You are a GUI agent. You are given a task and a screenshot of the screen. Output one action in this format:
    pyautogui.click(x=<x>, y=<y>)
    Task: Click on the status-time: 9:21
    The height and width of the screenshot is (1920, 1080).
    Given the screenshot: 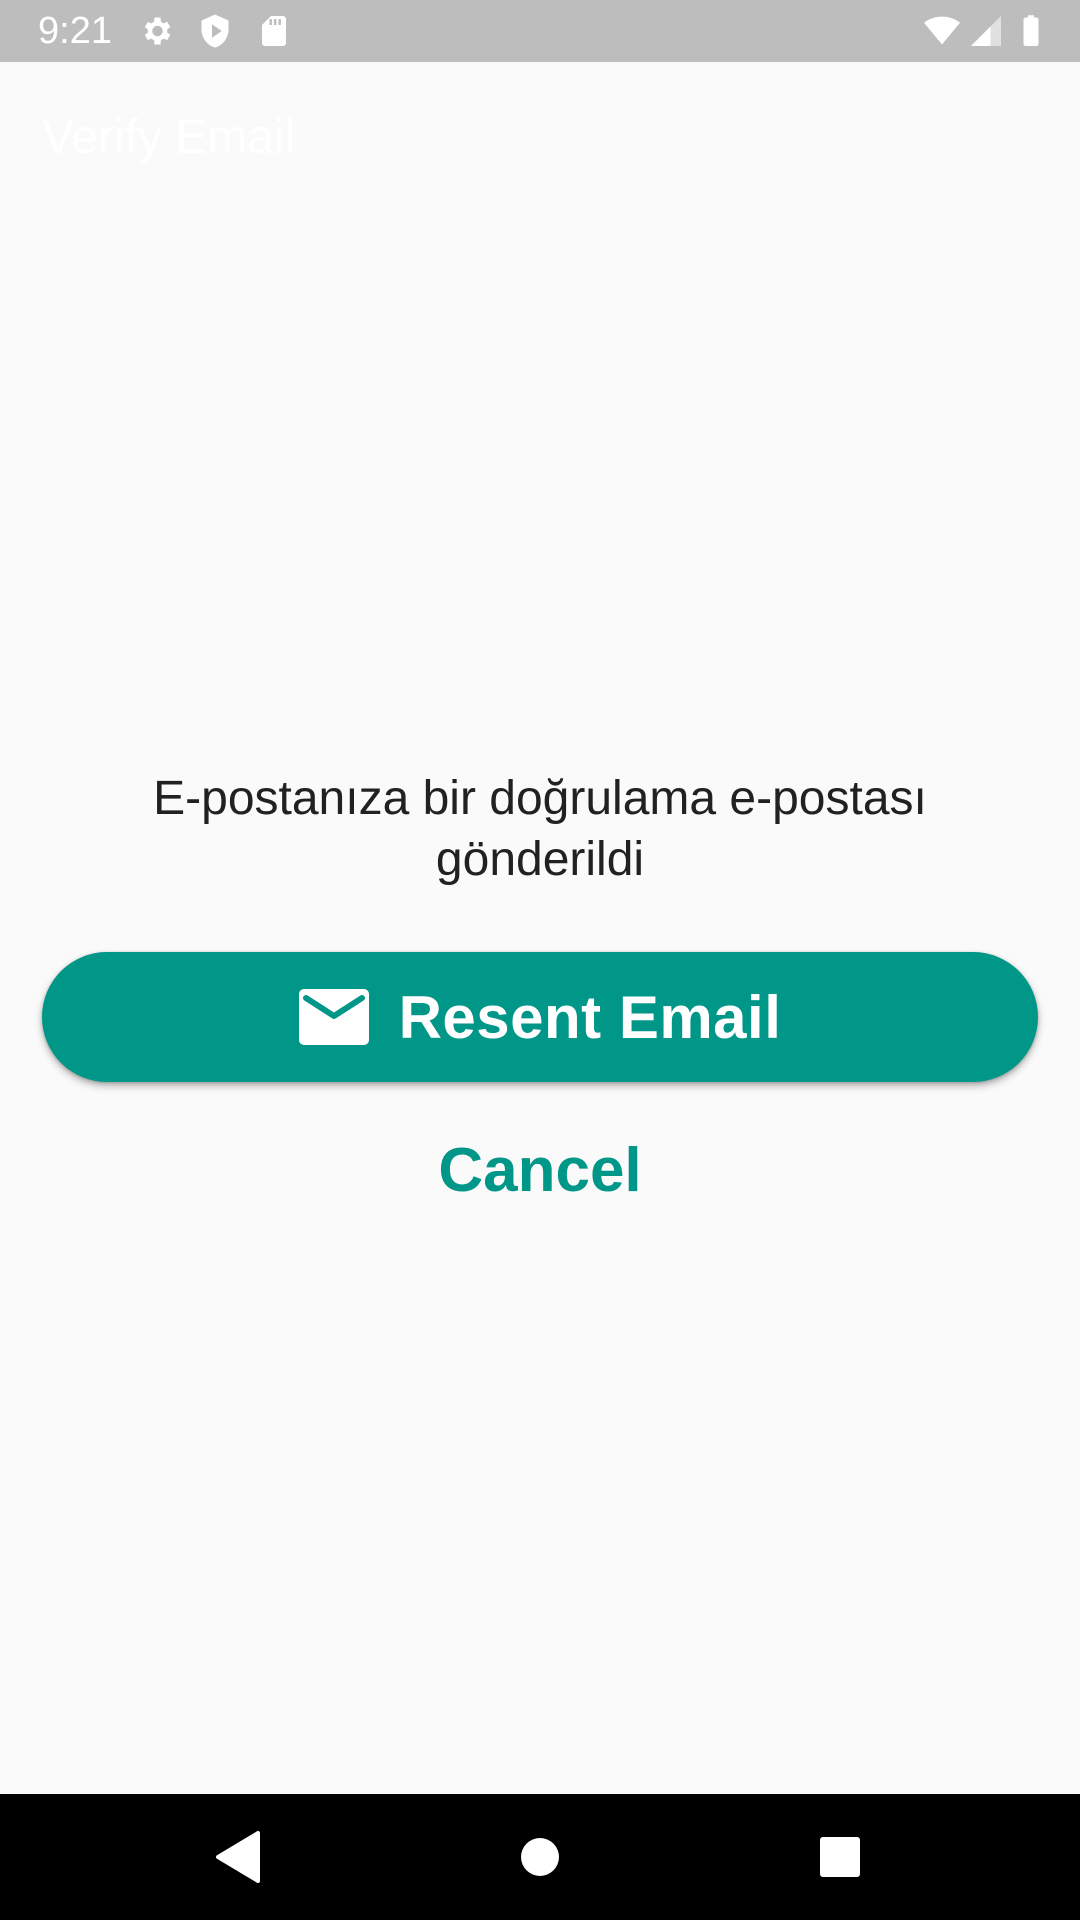 What is the action you would take?
    pyautogui.click(x=75, y=31)
    